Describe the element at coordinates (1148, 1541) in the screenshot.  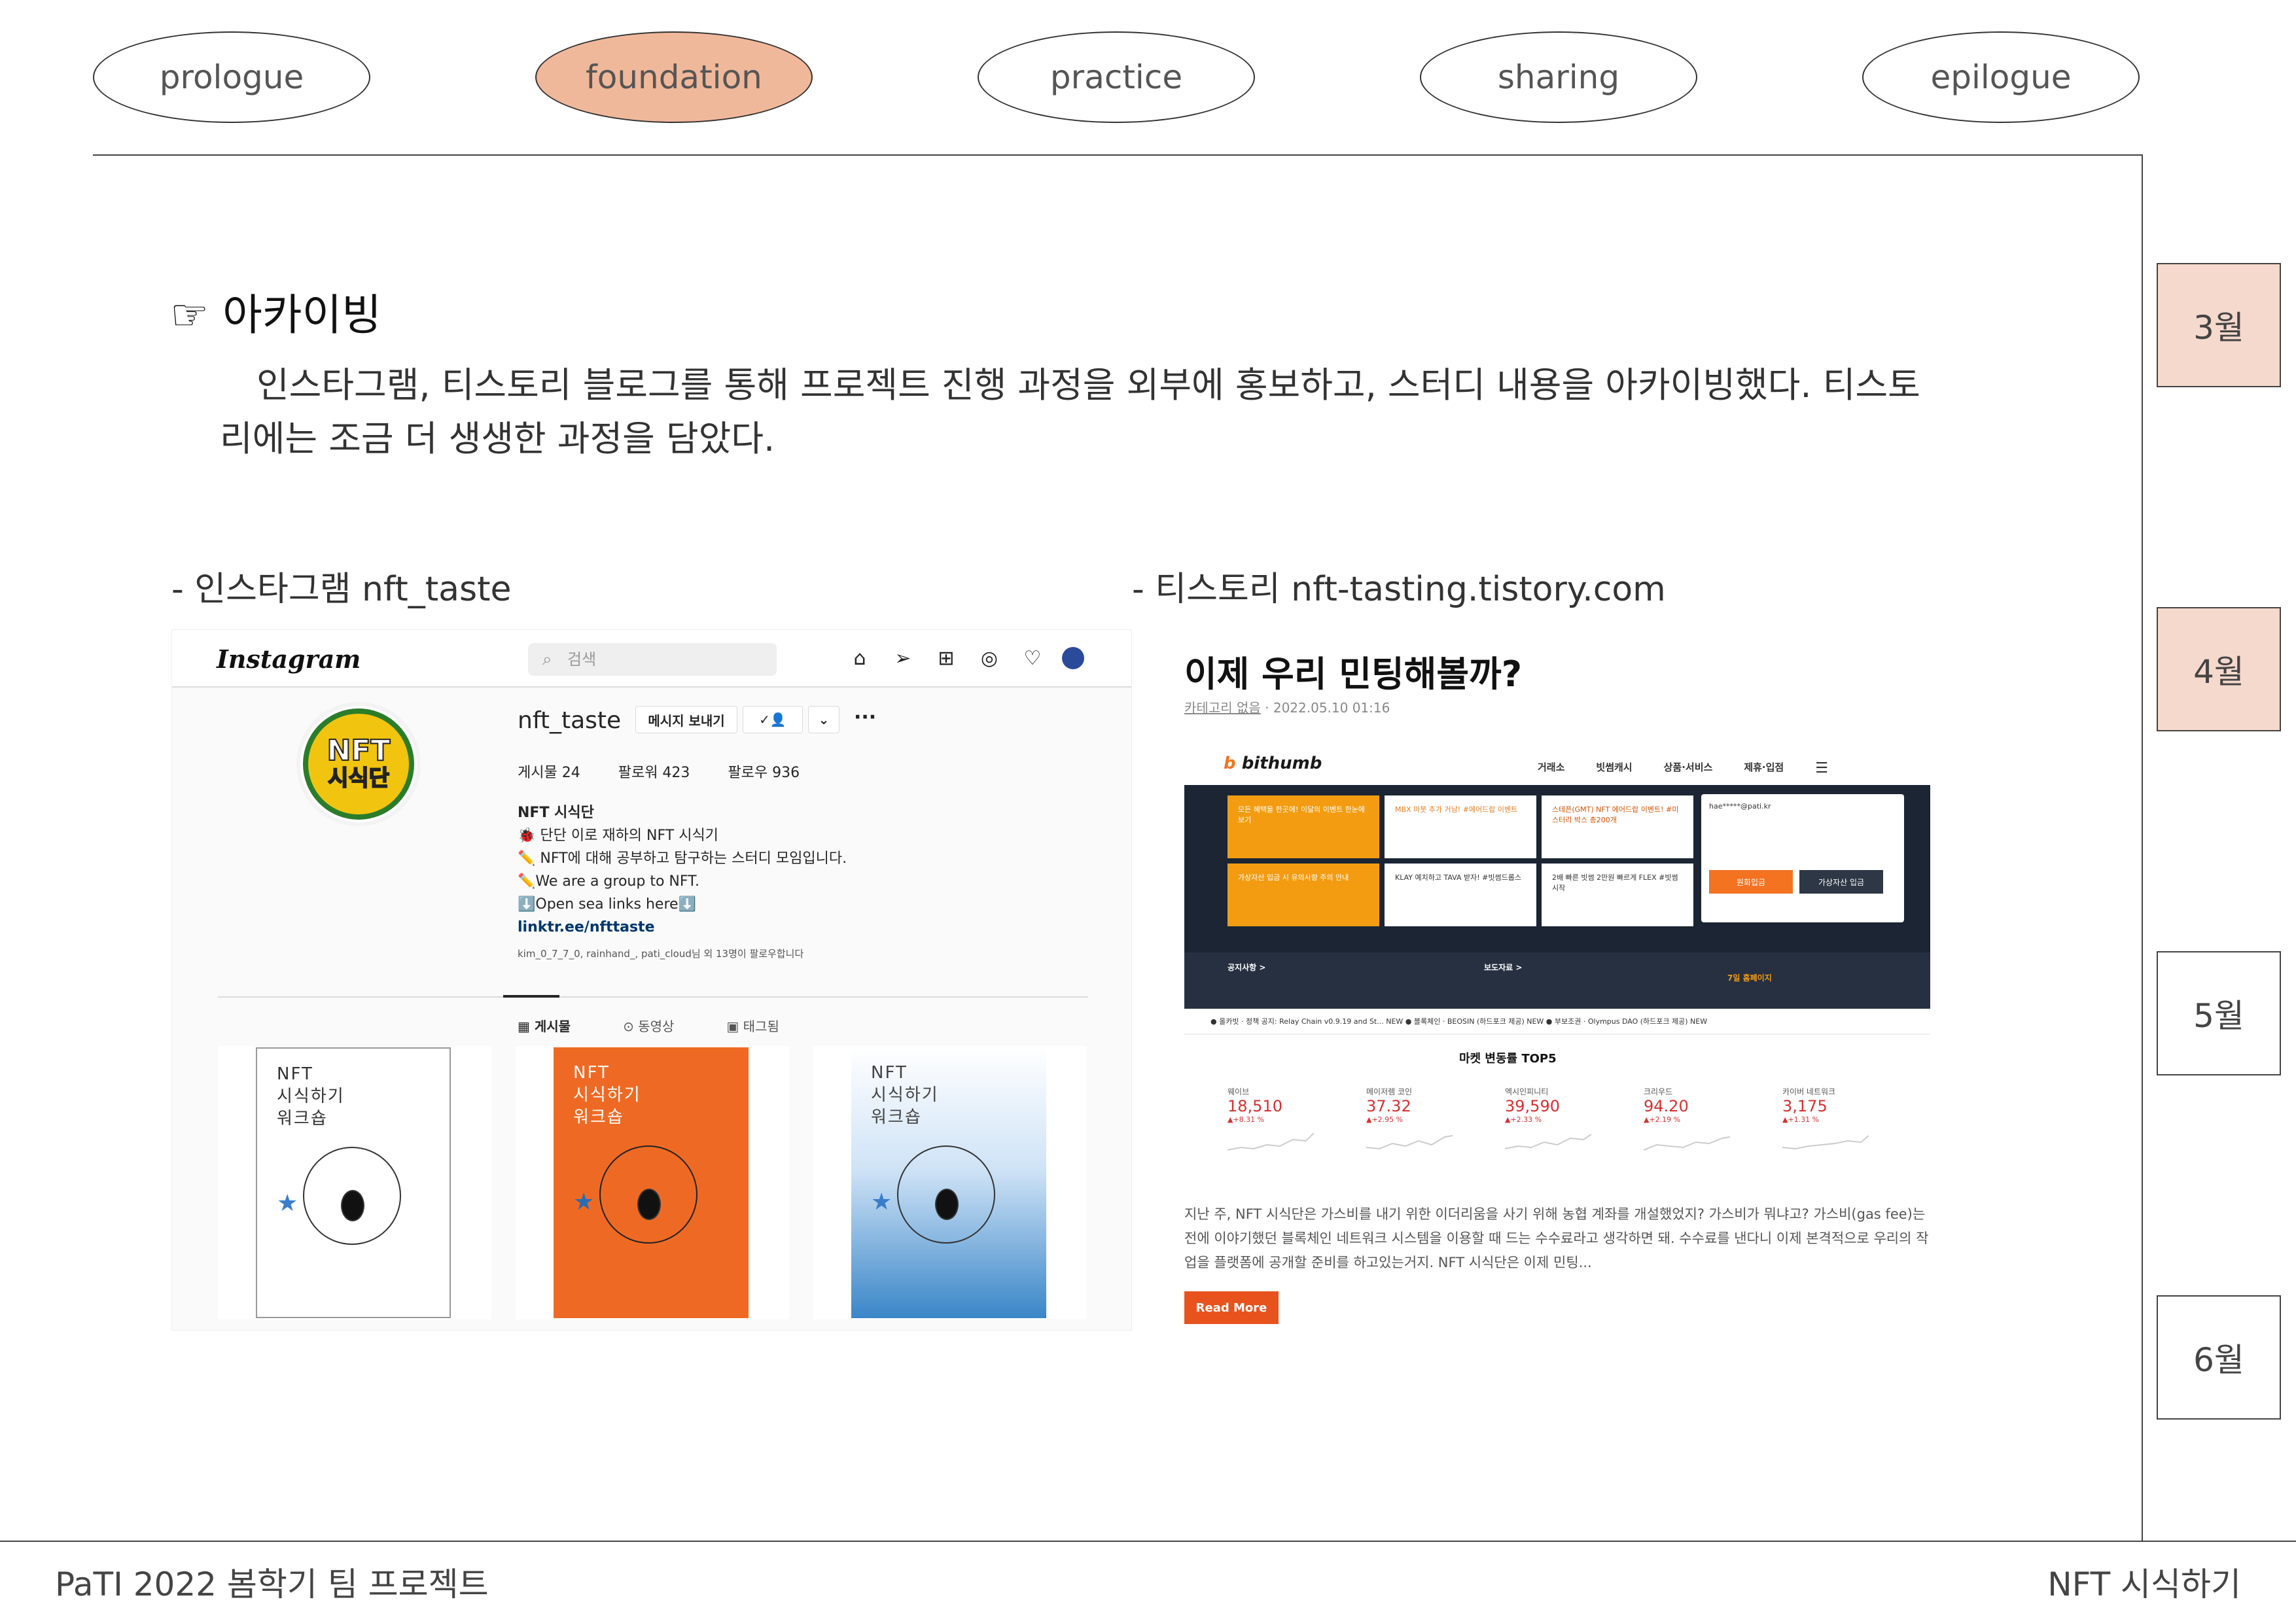
I see `footer-divider` at that location.